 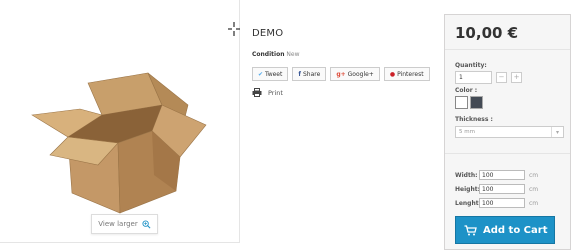 I want to click on price-box: 10,00 €, so click(x=507, y=32).